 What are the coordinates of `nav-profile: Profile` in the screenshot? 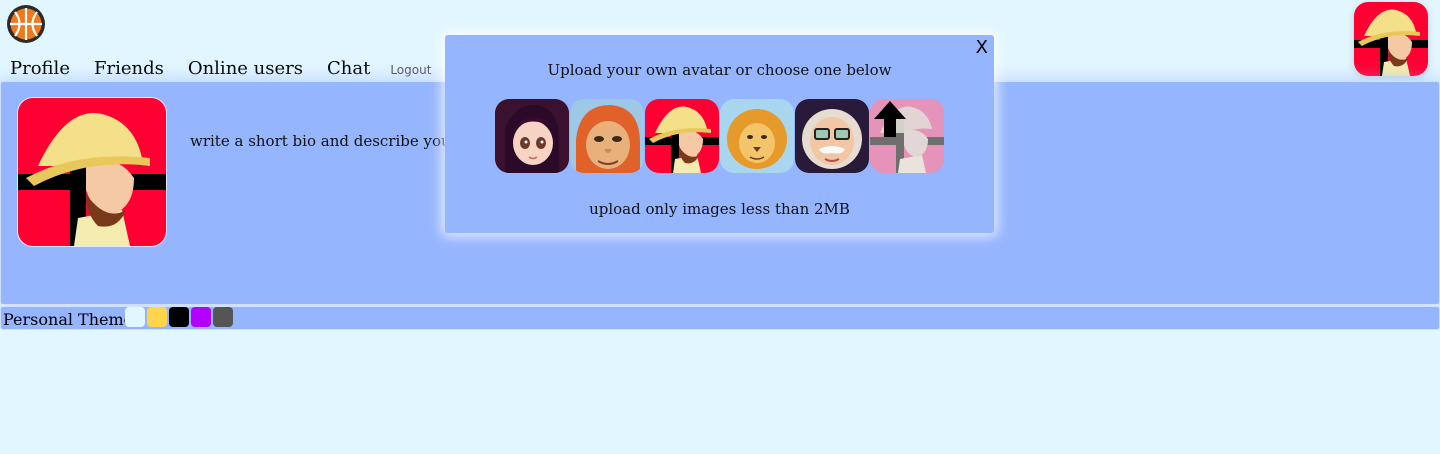 It's located at (40, 68).